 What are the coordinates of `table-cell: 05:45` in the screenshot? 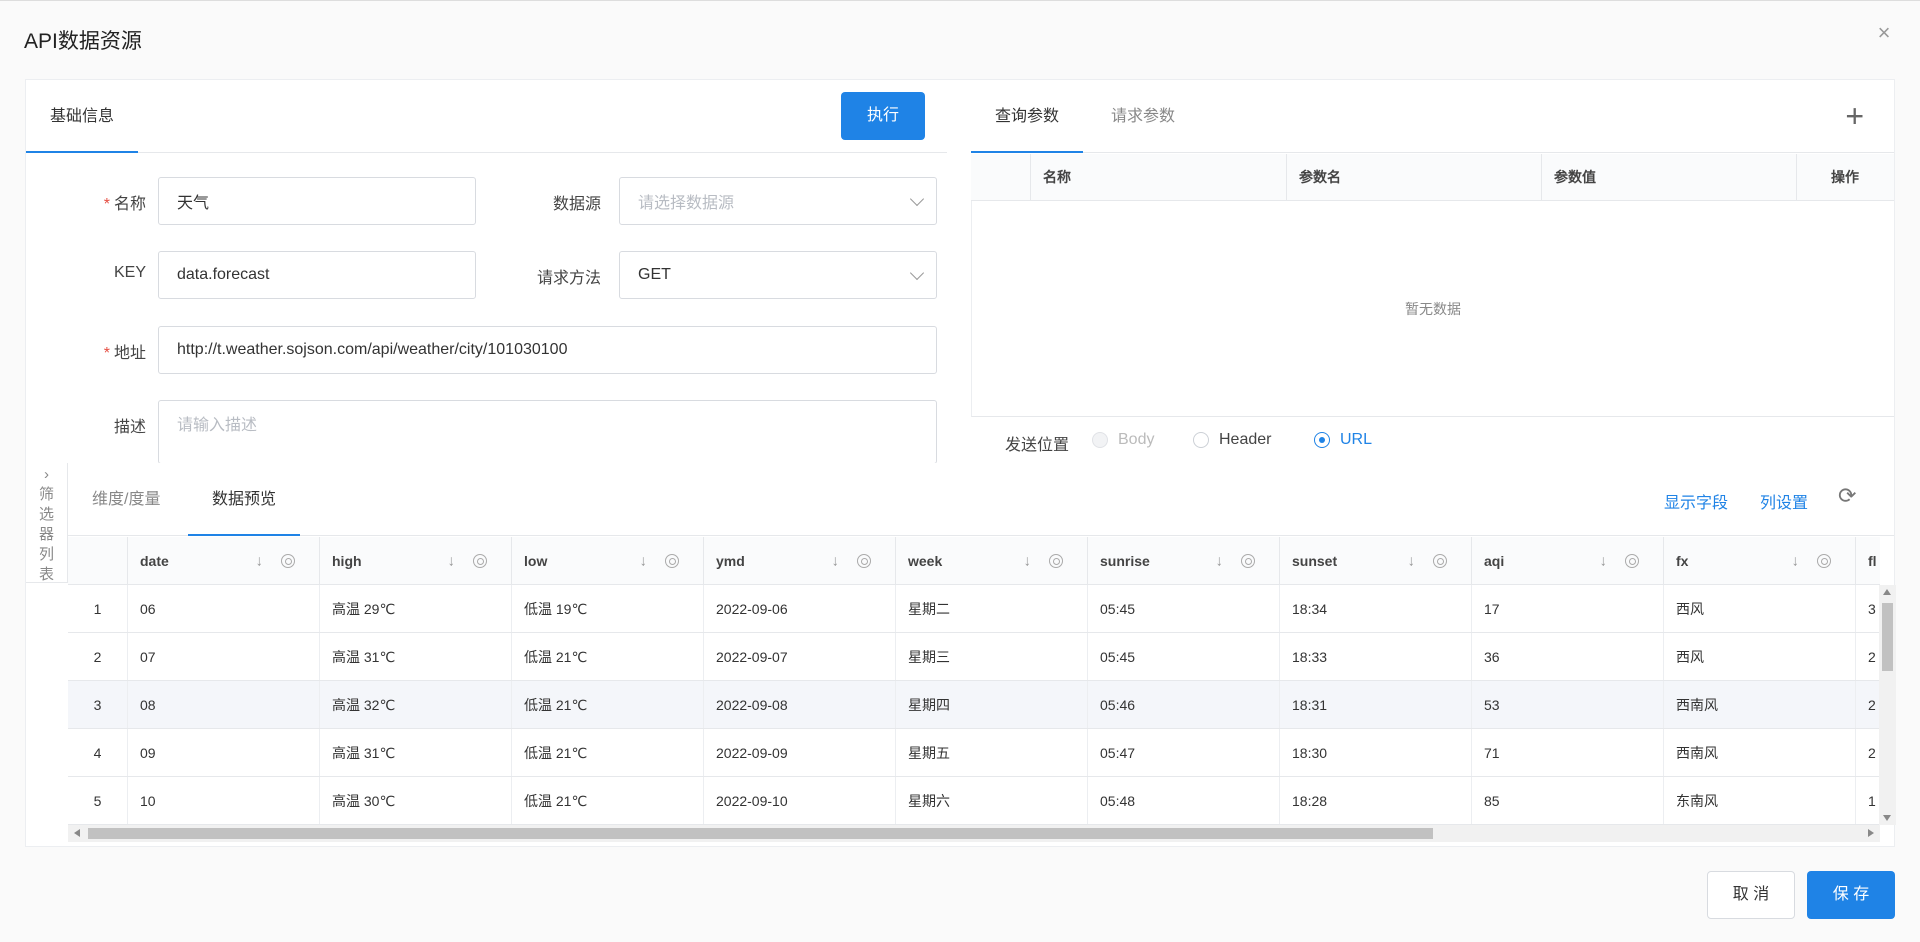 It's located at (1184, 656).